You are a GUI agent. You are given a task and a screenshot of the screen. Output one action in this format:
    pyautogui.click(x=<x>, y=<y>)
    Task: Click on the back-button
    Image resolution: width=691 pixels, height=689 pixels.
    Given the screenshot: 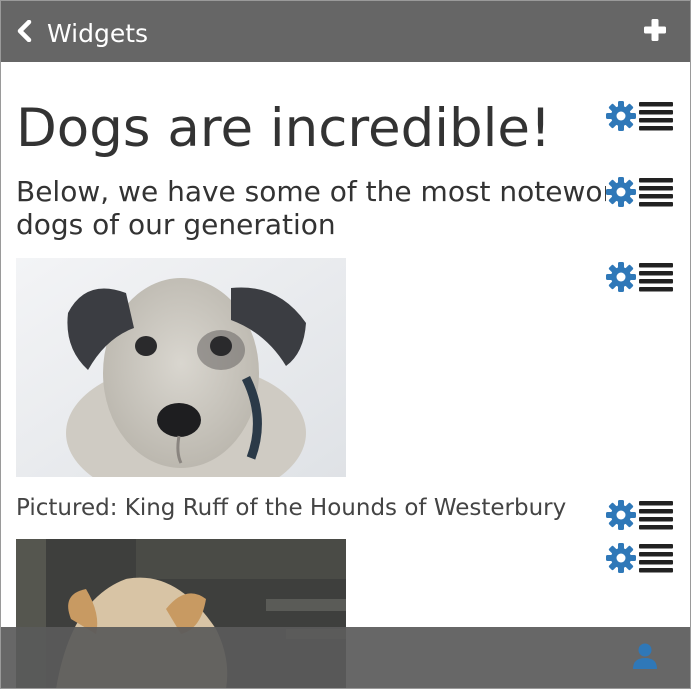 What is the action you would take?
    pyautogui.click(x=24, y=31)
    